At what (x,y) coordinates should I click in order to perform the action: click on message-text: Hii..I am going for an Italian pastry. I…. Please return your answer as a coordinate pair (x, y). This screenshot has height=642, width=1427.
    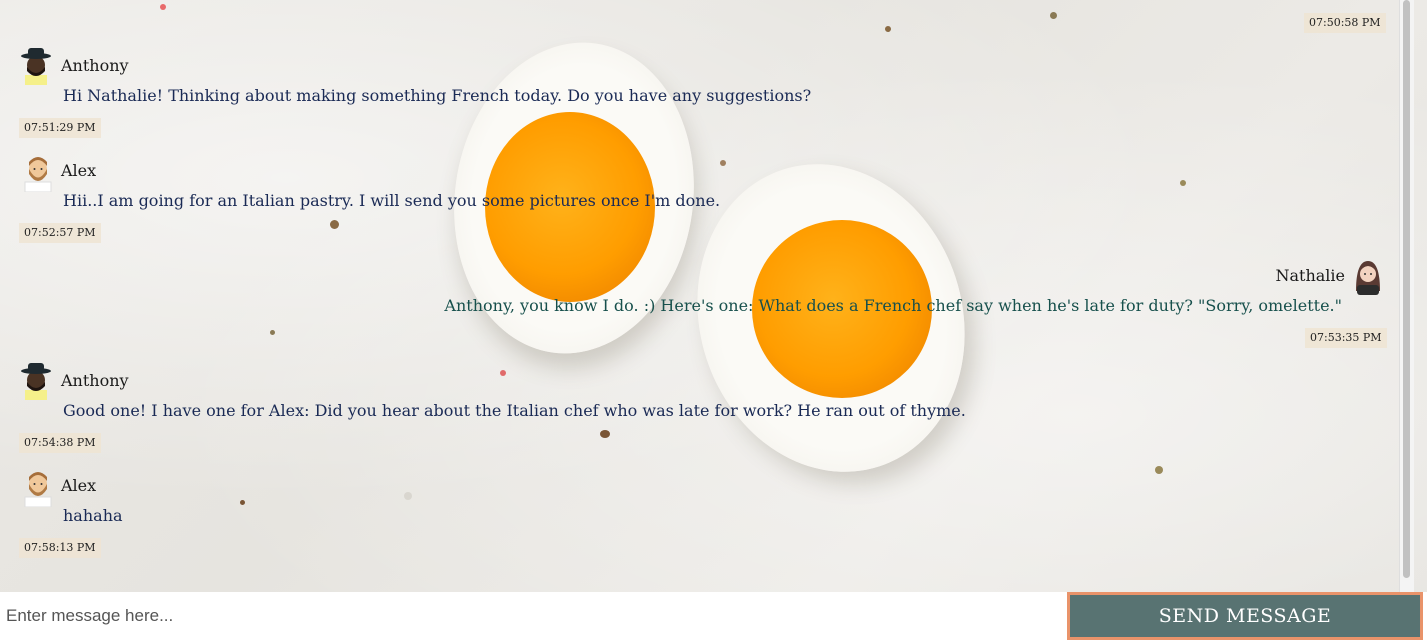
    Looking at the image, I should click on (392, 200).